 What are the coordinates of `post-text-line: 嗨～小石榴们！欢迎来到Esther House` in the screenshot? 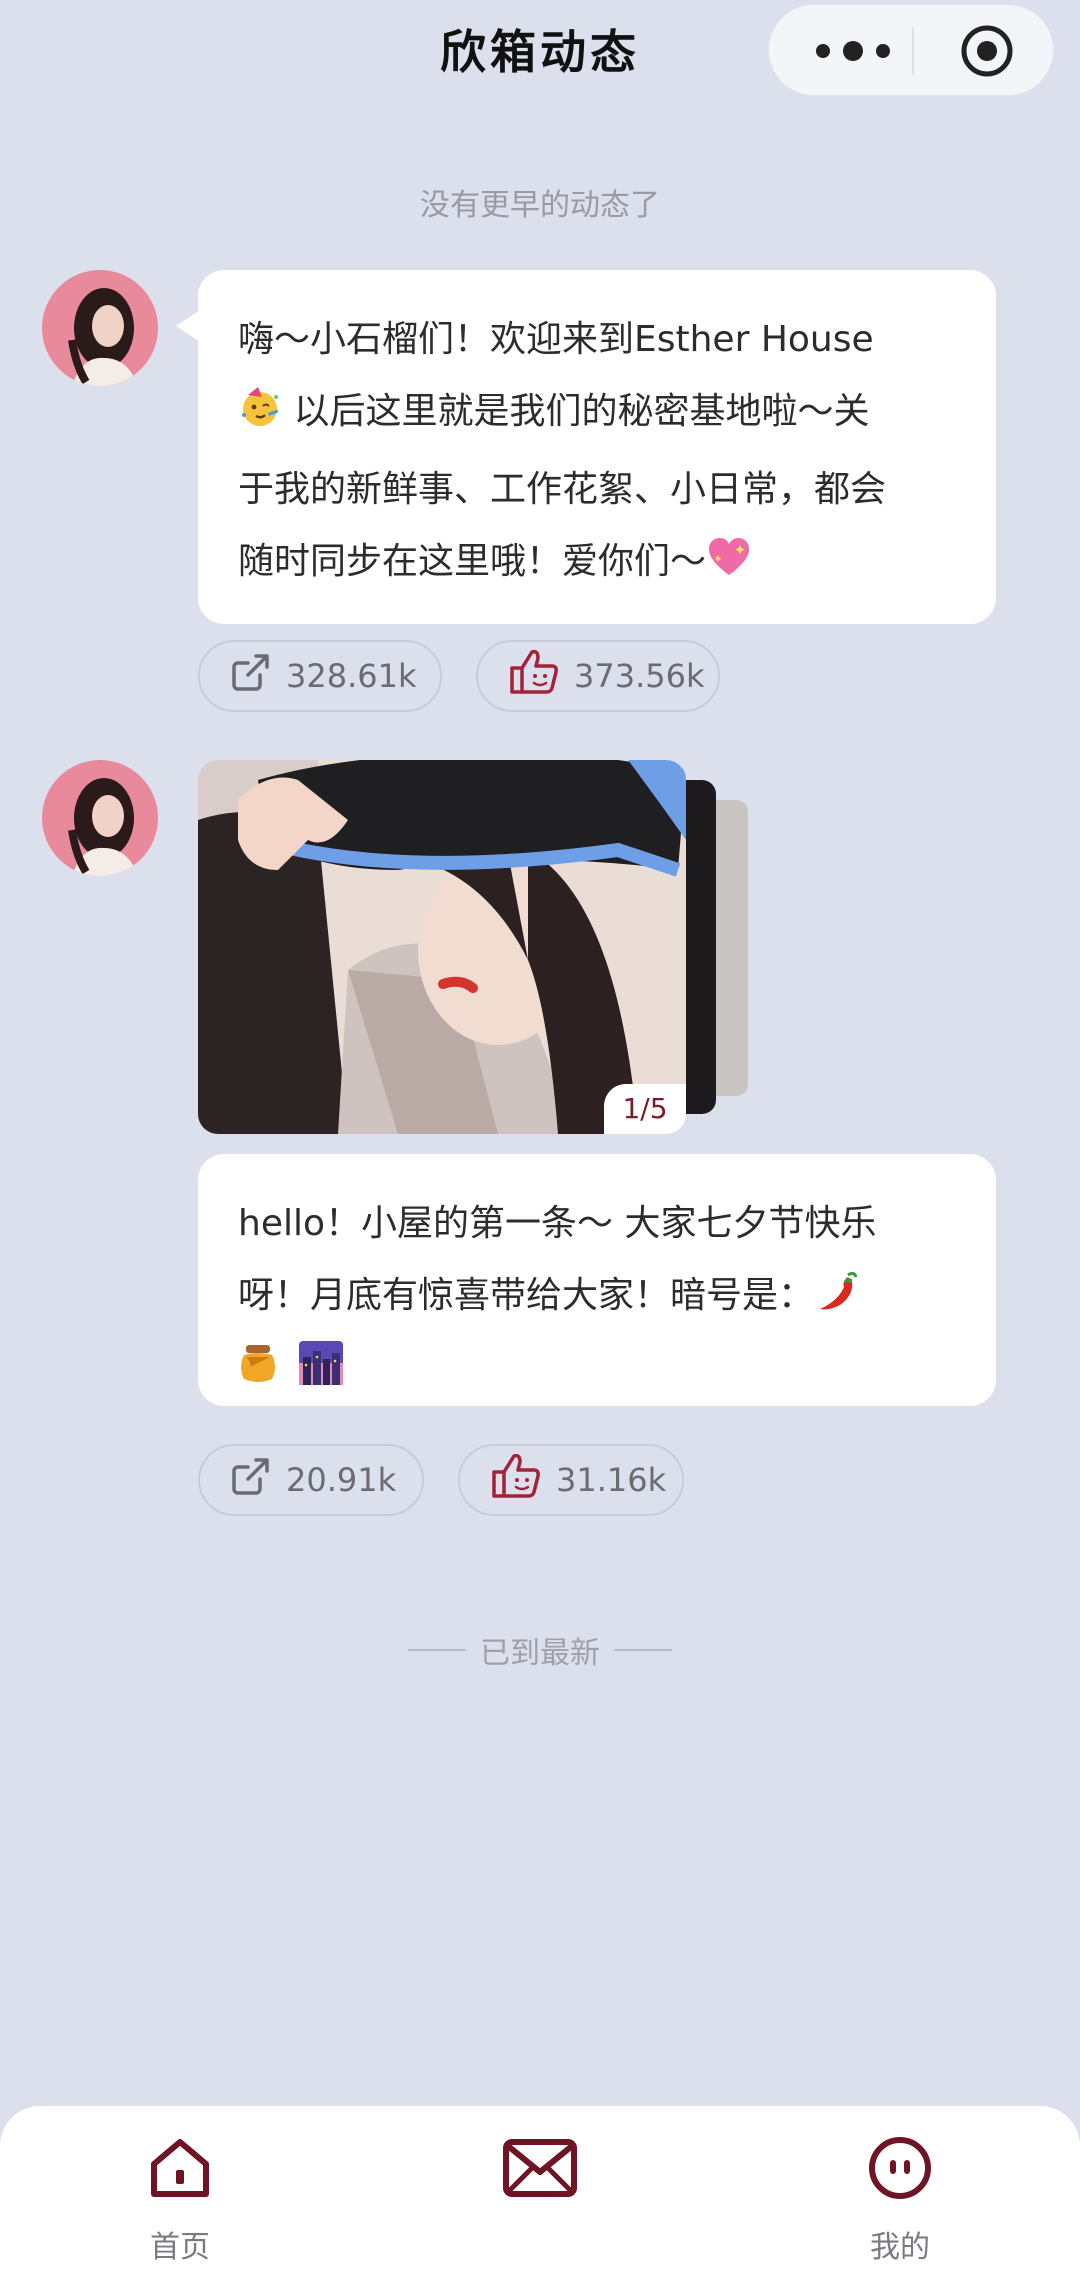 It's located at (556, 339).